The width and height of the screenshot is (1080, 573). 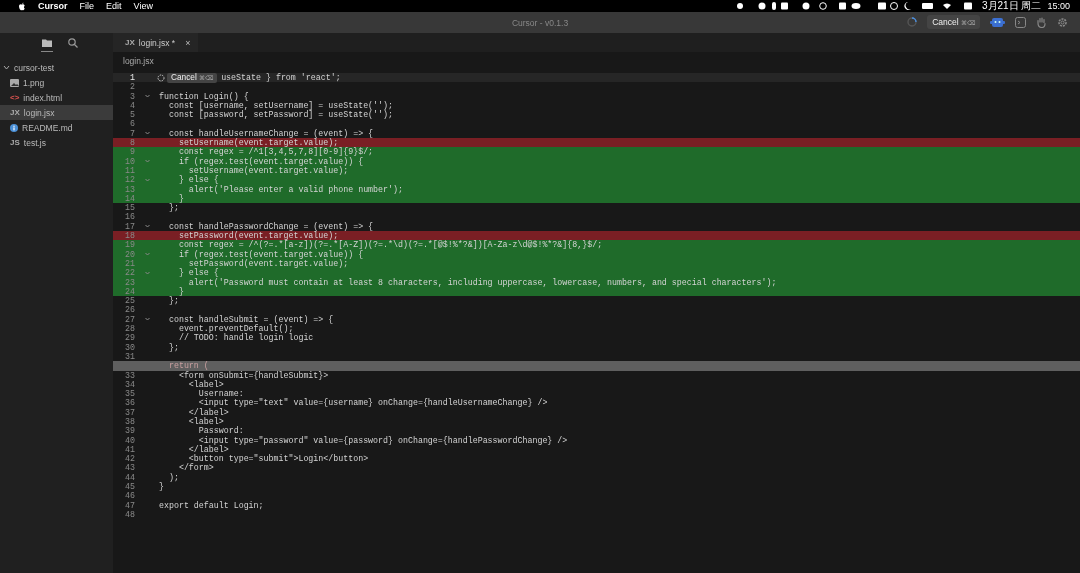 I want to click on code-line: </form>, so click(x=195, y=468).